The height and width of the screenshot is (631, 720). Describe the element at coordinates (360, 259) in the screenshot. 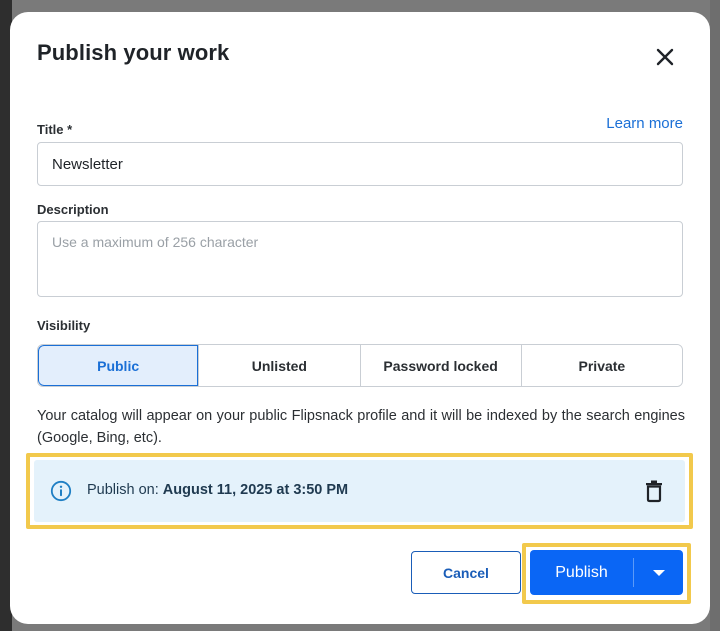

I see `description-field` at that location.